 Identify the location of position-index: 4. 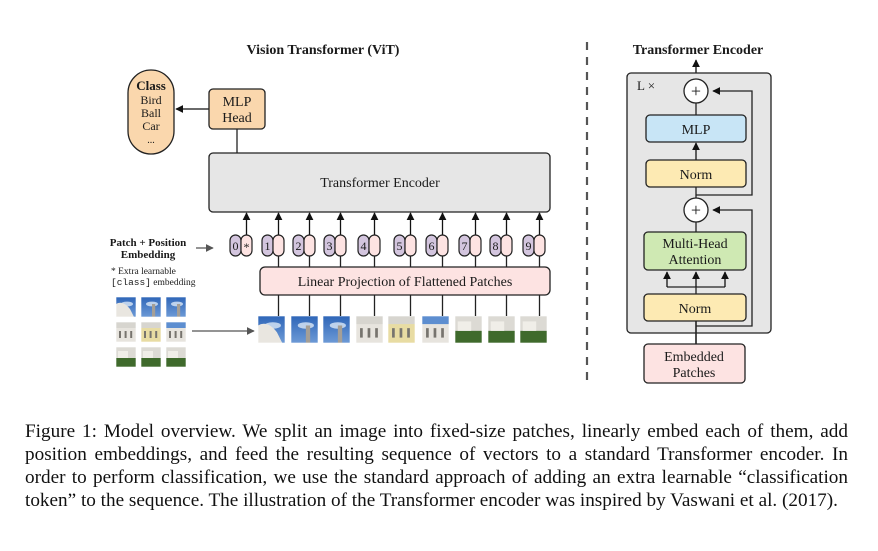
(364, 246).